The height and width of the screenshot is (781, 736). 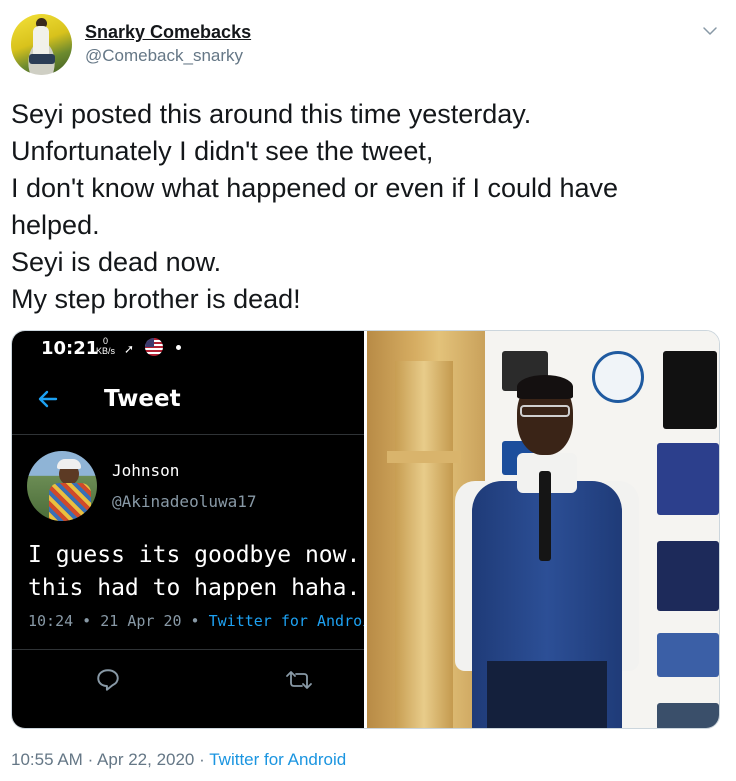 I want to click on user-avatar, so click(x=62, y=486).